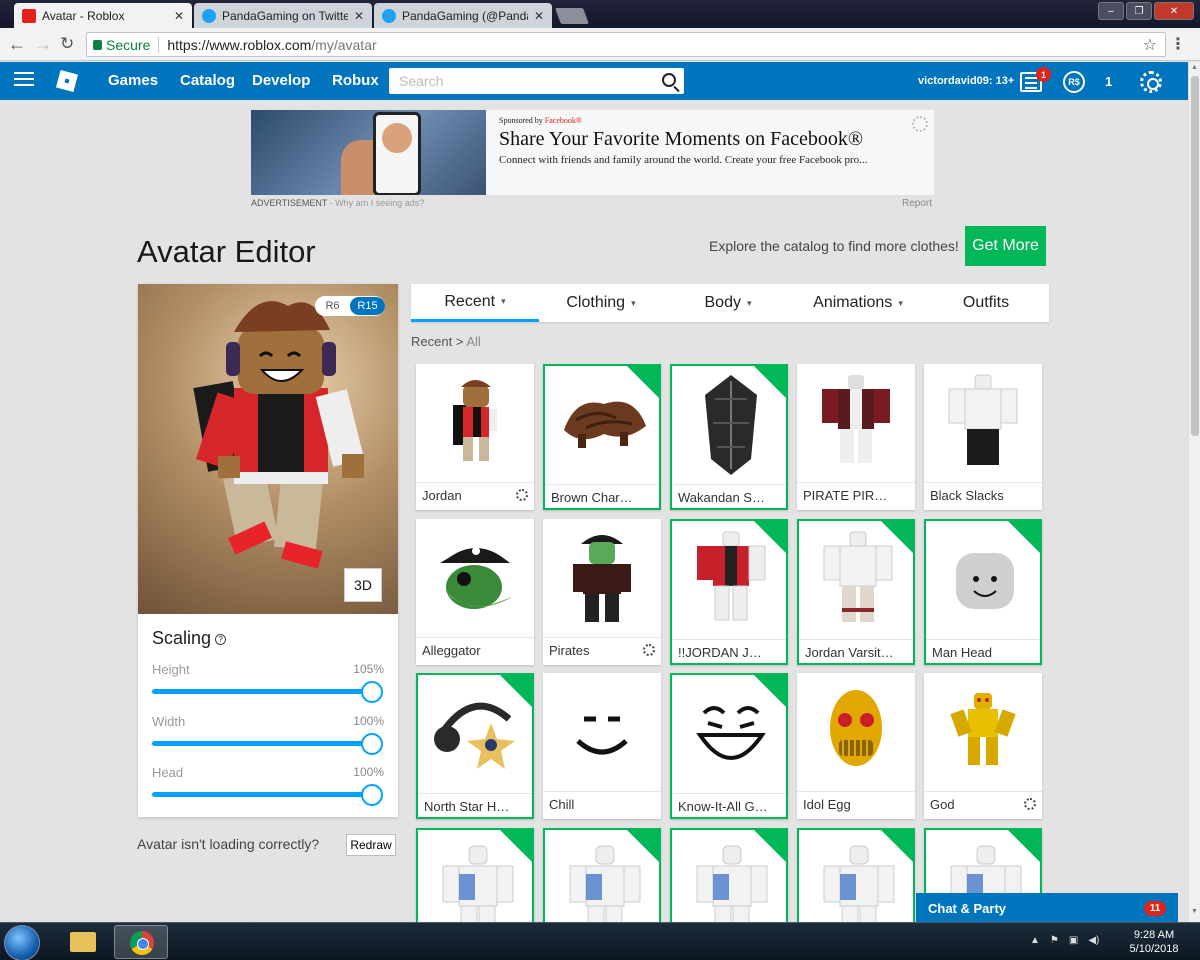 The image size is (1200, 960). Describe the element at coordinates (1035, 940) in the screenshot. I see `tray-expand-icon: ▲` at that location.